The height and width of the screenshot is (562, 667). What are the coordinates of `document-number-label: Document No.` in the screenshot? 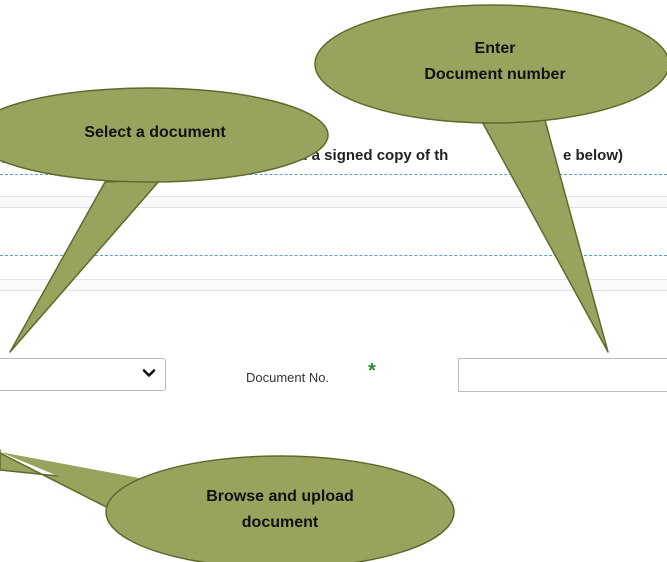 It's located at (288, 377).